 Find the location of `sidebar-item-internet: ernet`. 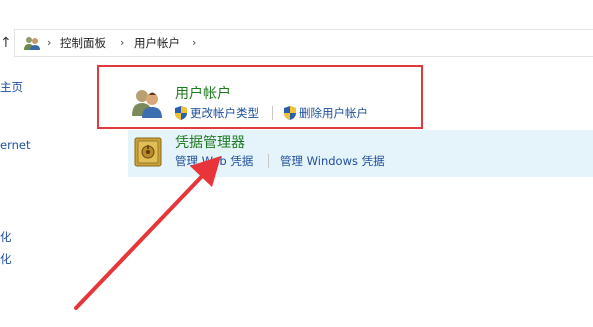

sidebar-item-internet: ernet is located at coordinates (15, 145).